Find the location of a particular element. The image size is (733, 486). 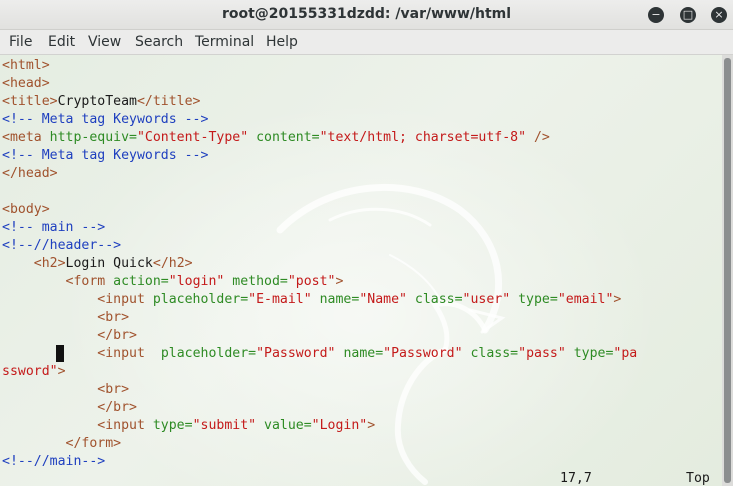

code-line: ssword"> is located at coordinates (319, 372).